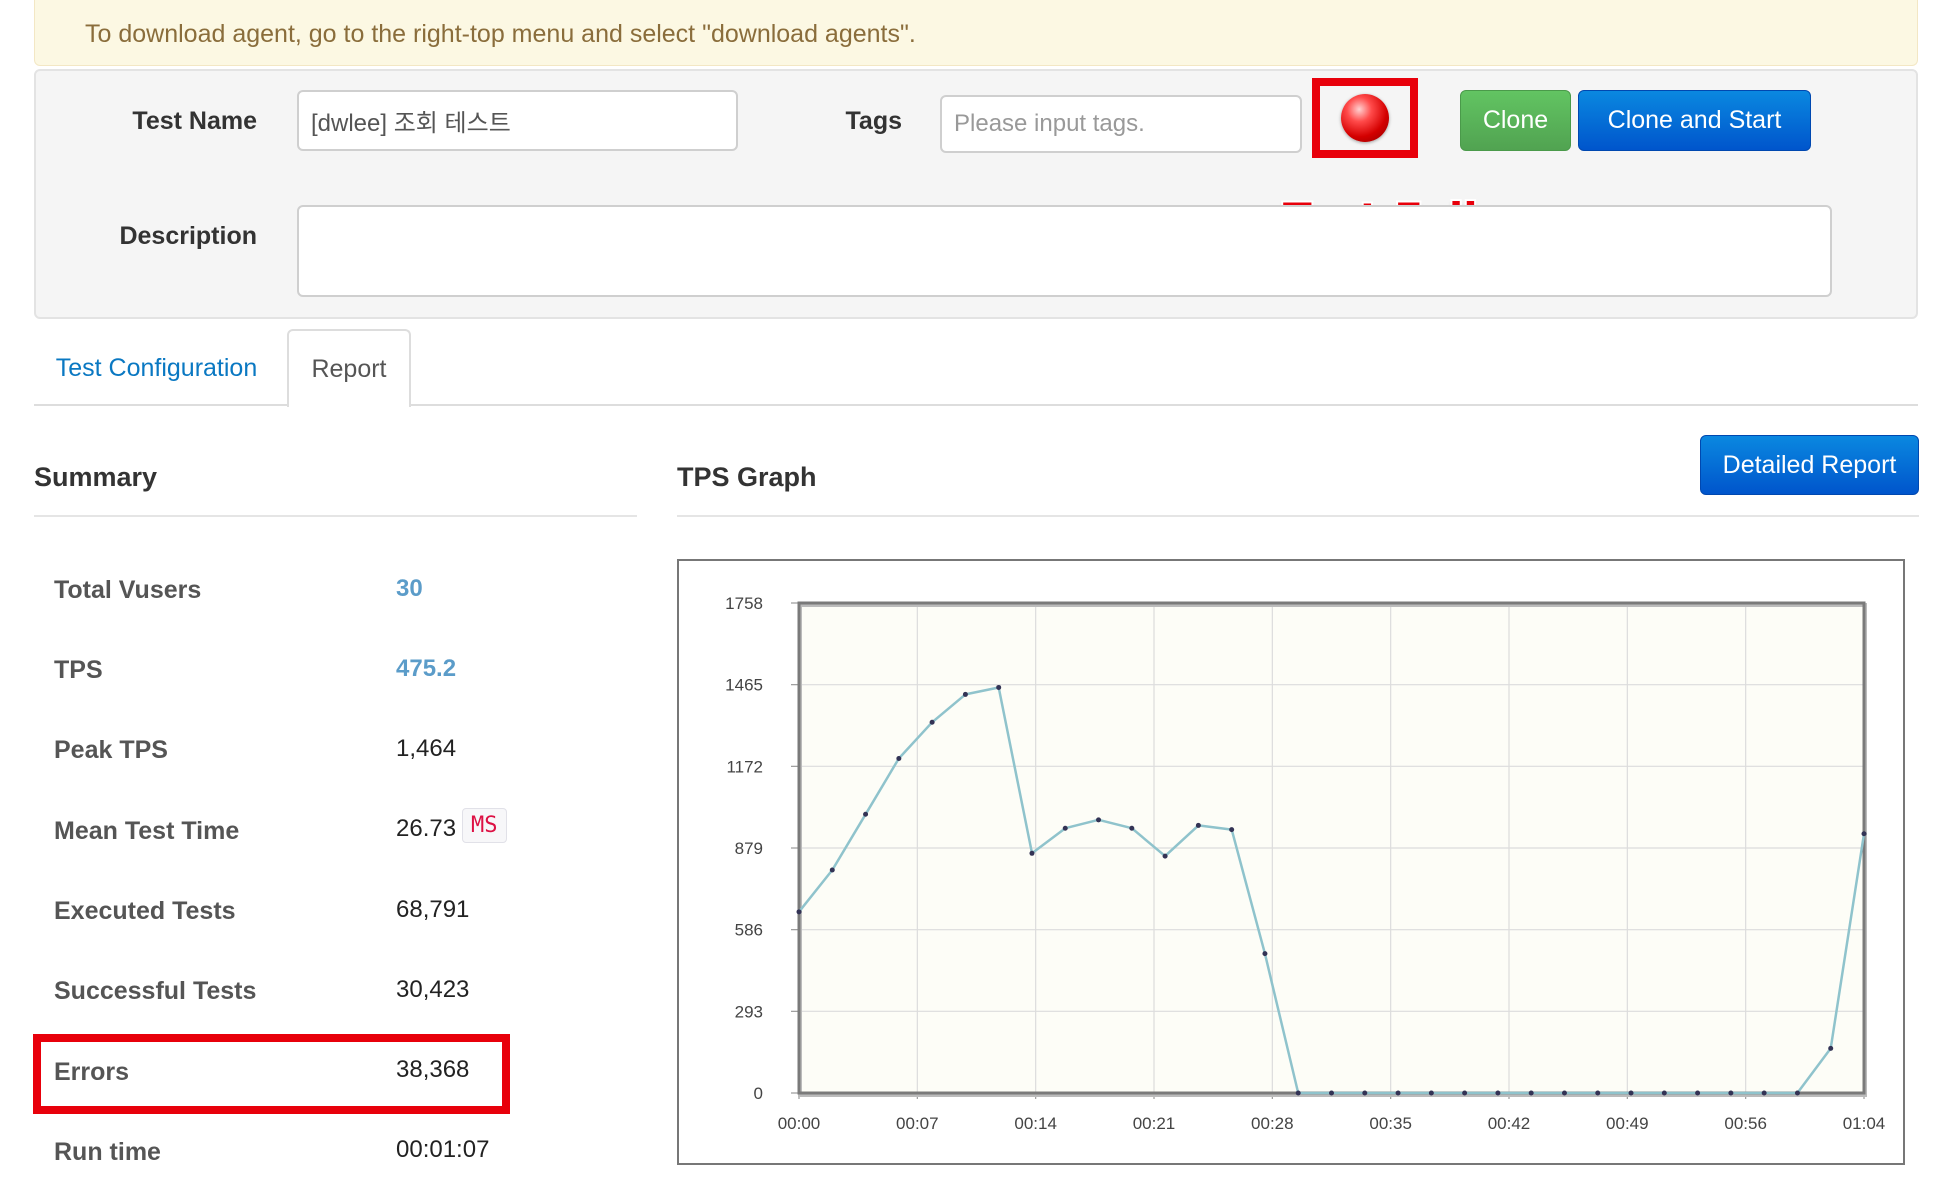 Image resolution: width=1954 pixels, height=1202 pixels. Describe the element at coordinates (1272, 1123) in the screenshot. I see `x-tick-label: 00:28` at that location.